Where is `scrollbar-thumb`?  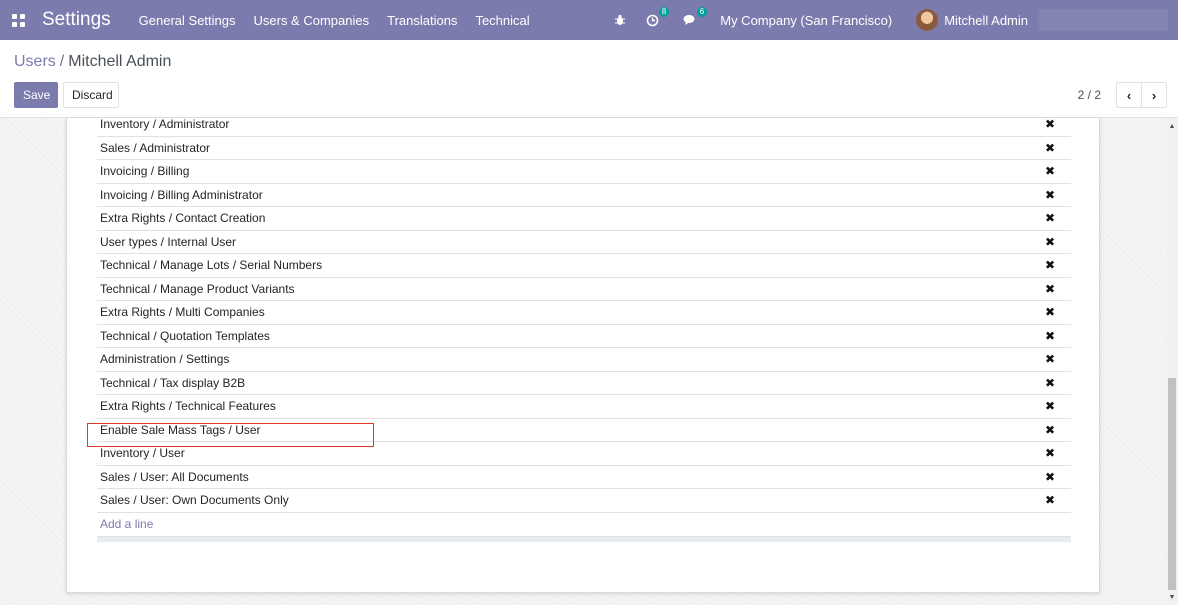 scrollbar-thumb is located at coordinates (1172, 484).